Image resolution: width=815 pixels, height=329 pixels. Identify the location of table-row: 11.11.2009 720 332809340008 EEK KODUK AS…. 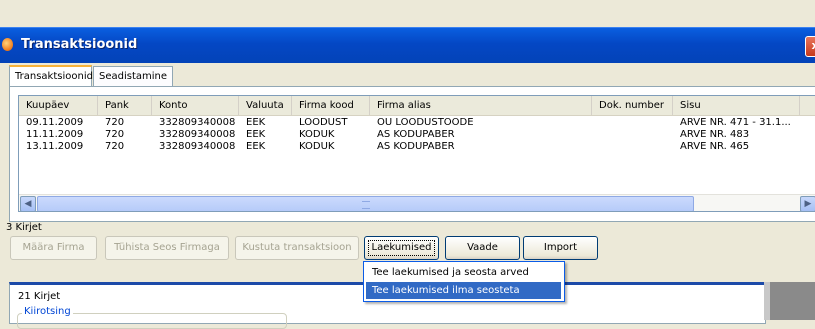
(417, 135).